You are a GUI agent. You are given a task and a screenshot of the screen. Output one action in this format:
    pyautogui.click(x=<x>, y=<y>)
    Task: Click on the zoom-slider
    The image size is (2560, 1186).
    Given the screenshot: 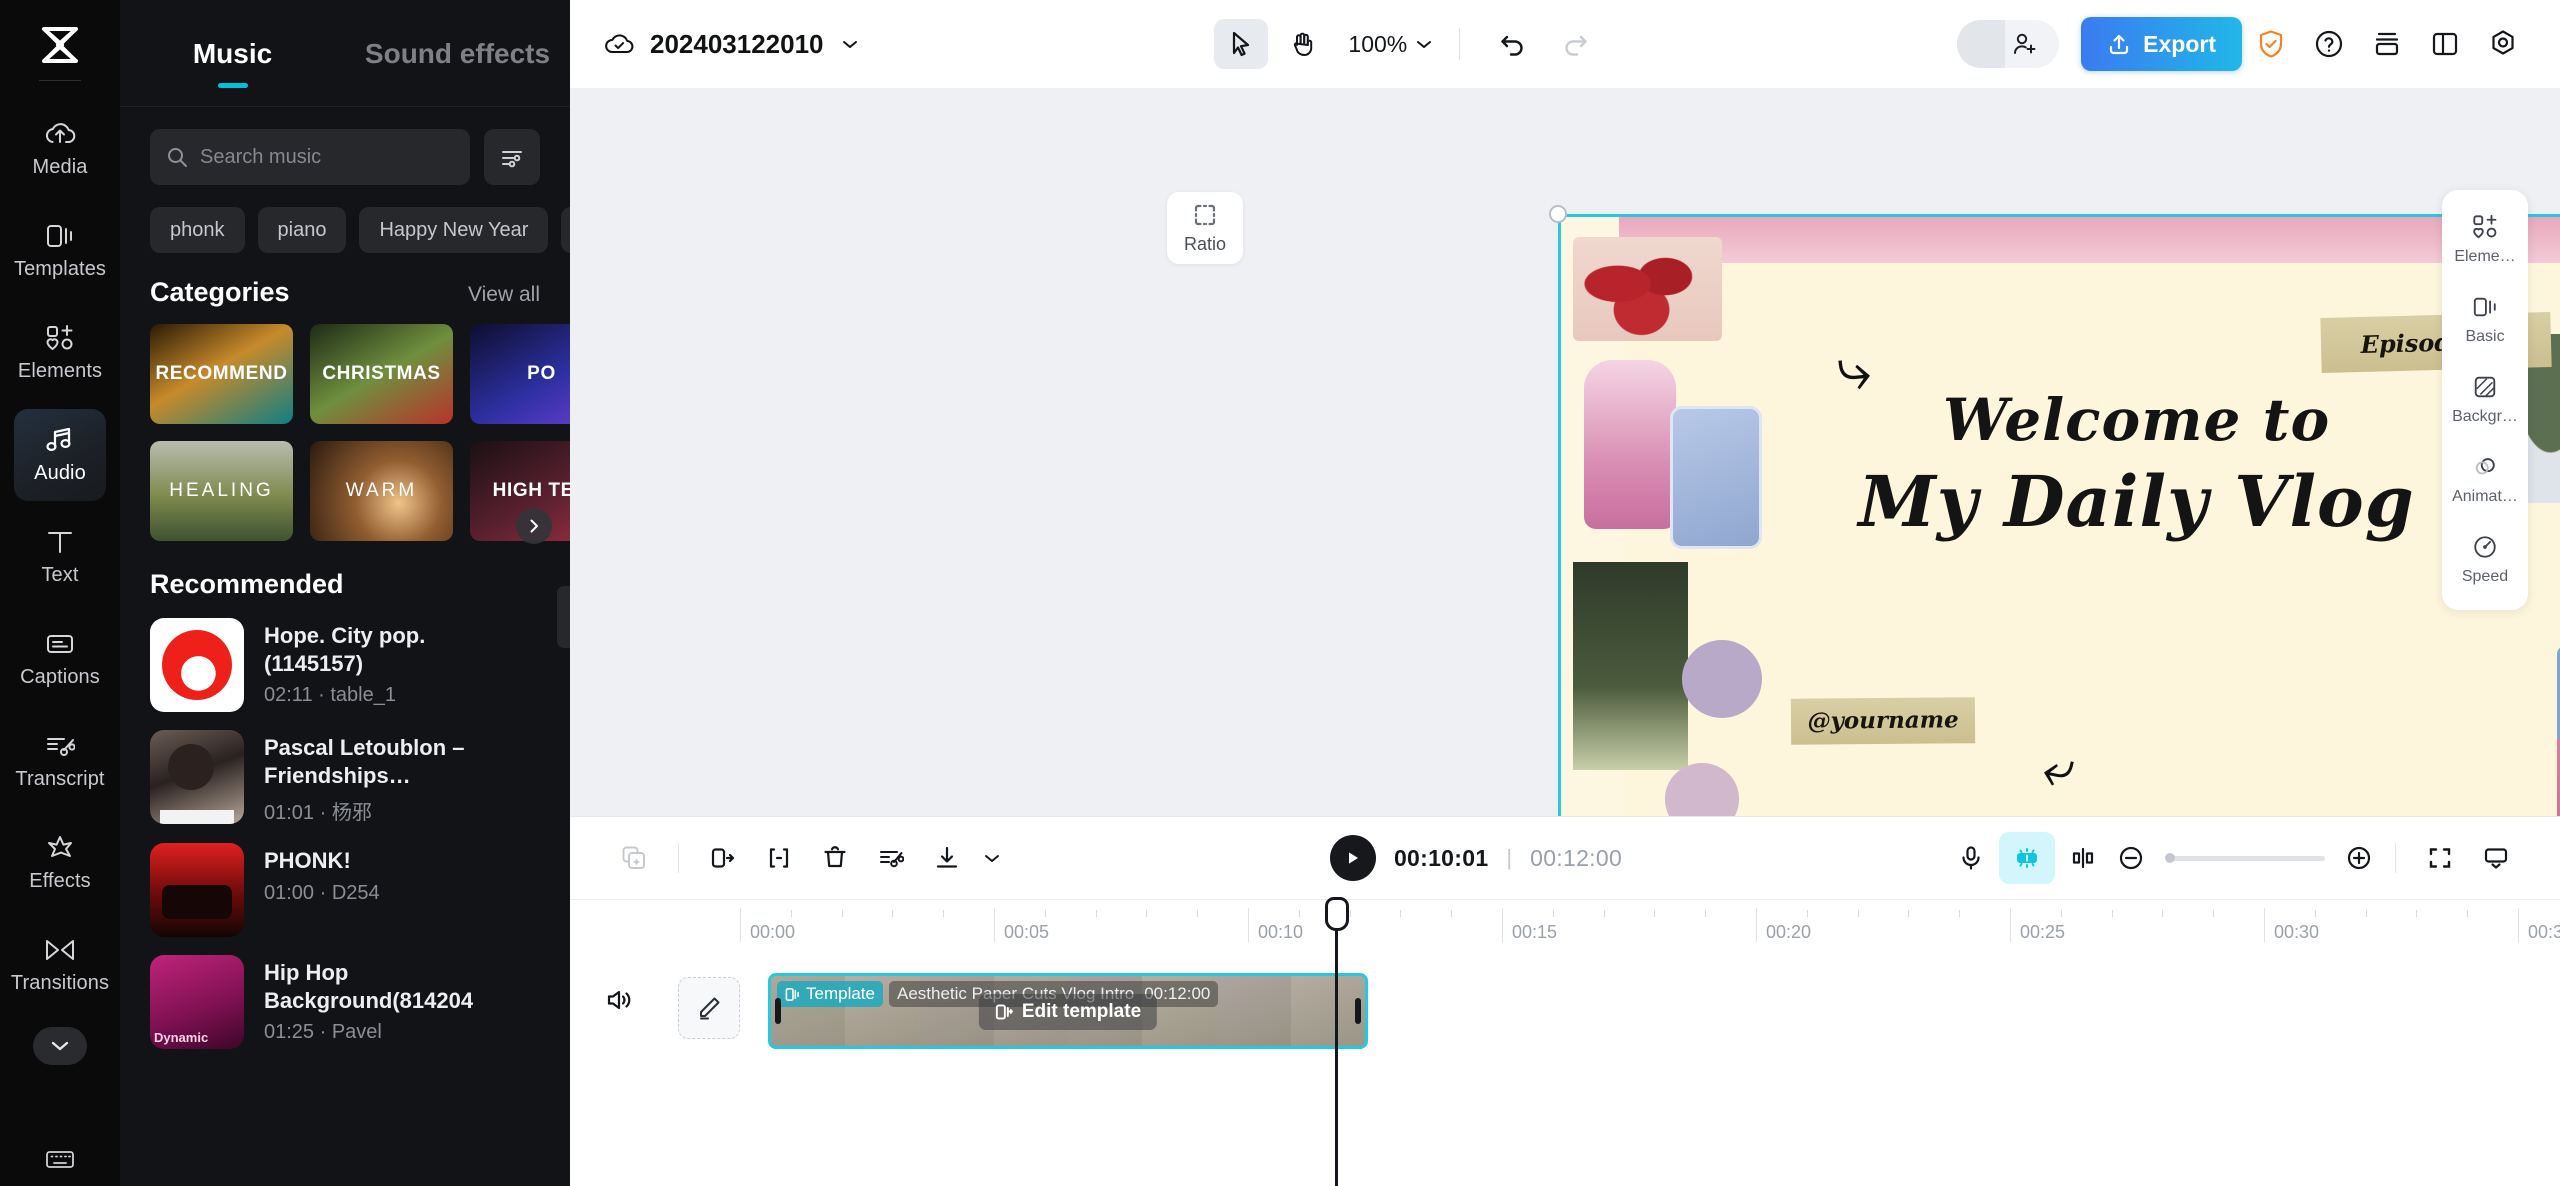 What is the action you would take?
    pyautogui.click(x=2245, y=858)
    